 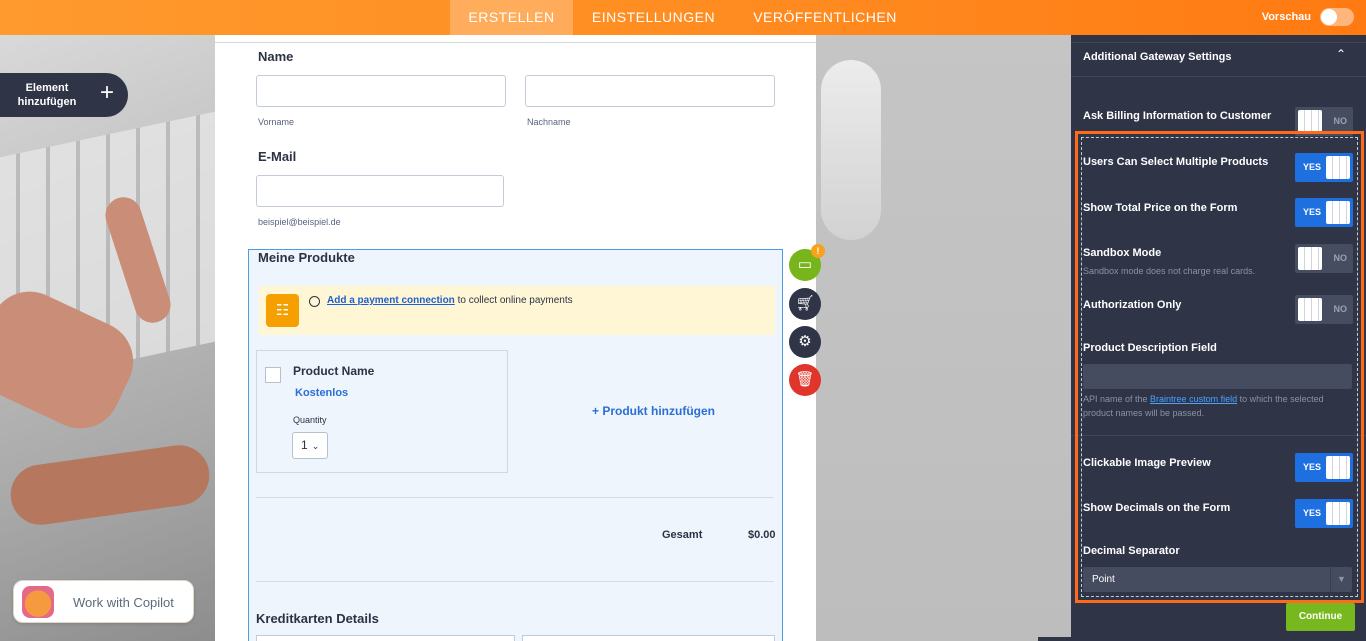 I want to click on toggle-total-price: YES, so click(x=1324, y=212).